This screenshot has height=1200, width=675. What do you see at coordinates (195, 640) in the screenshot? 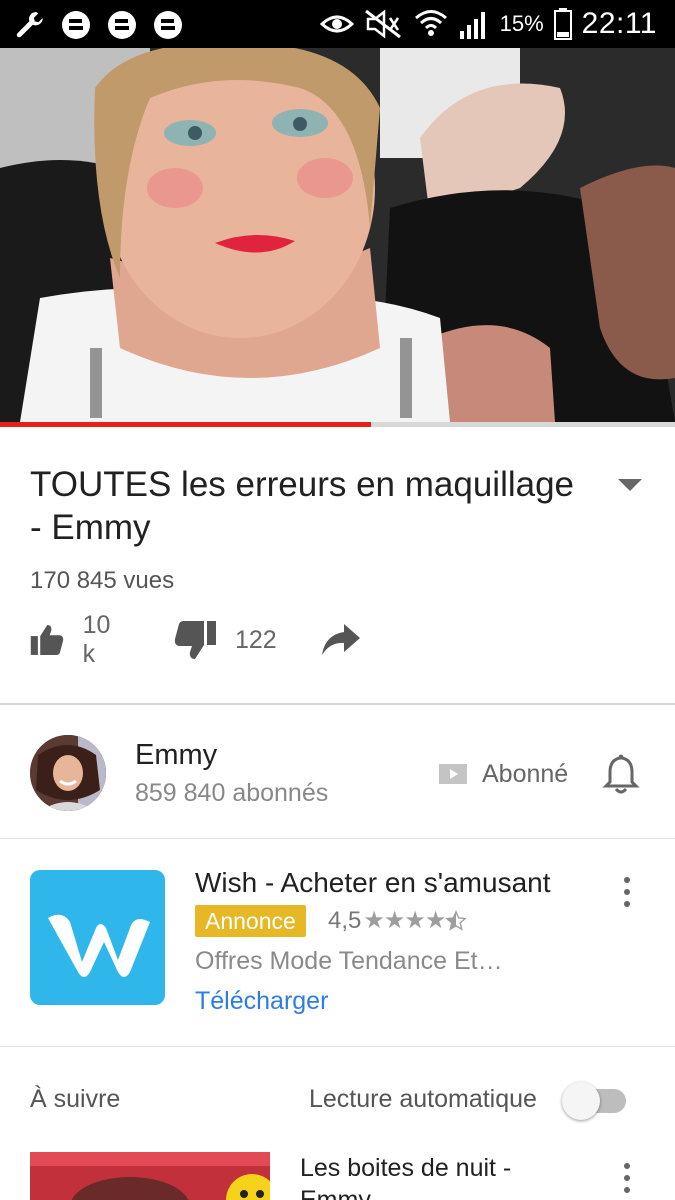
I see `thumbs-down-icon` at bounding box center [195, 640].